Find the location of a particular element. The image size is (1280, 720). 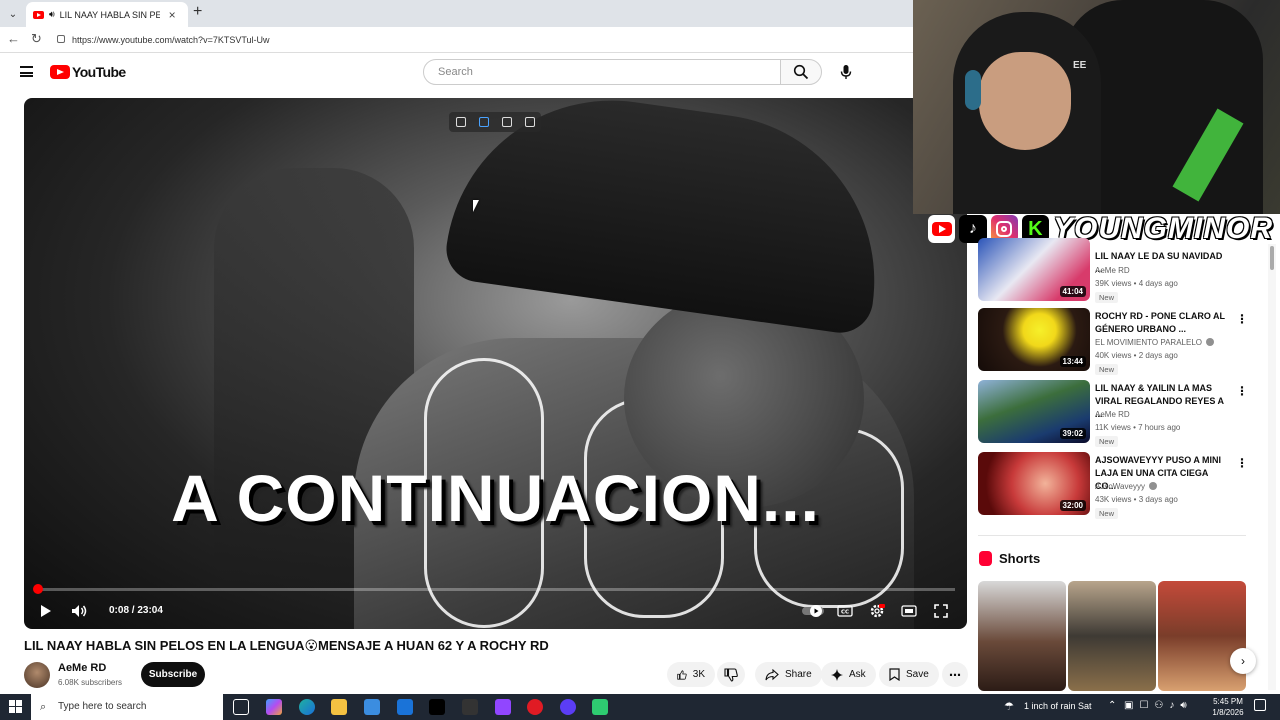

fullscreen-button is located at coordinates (941, 611).